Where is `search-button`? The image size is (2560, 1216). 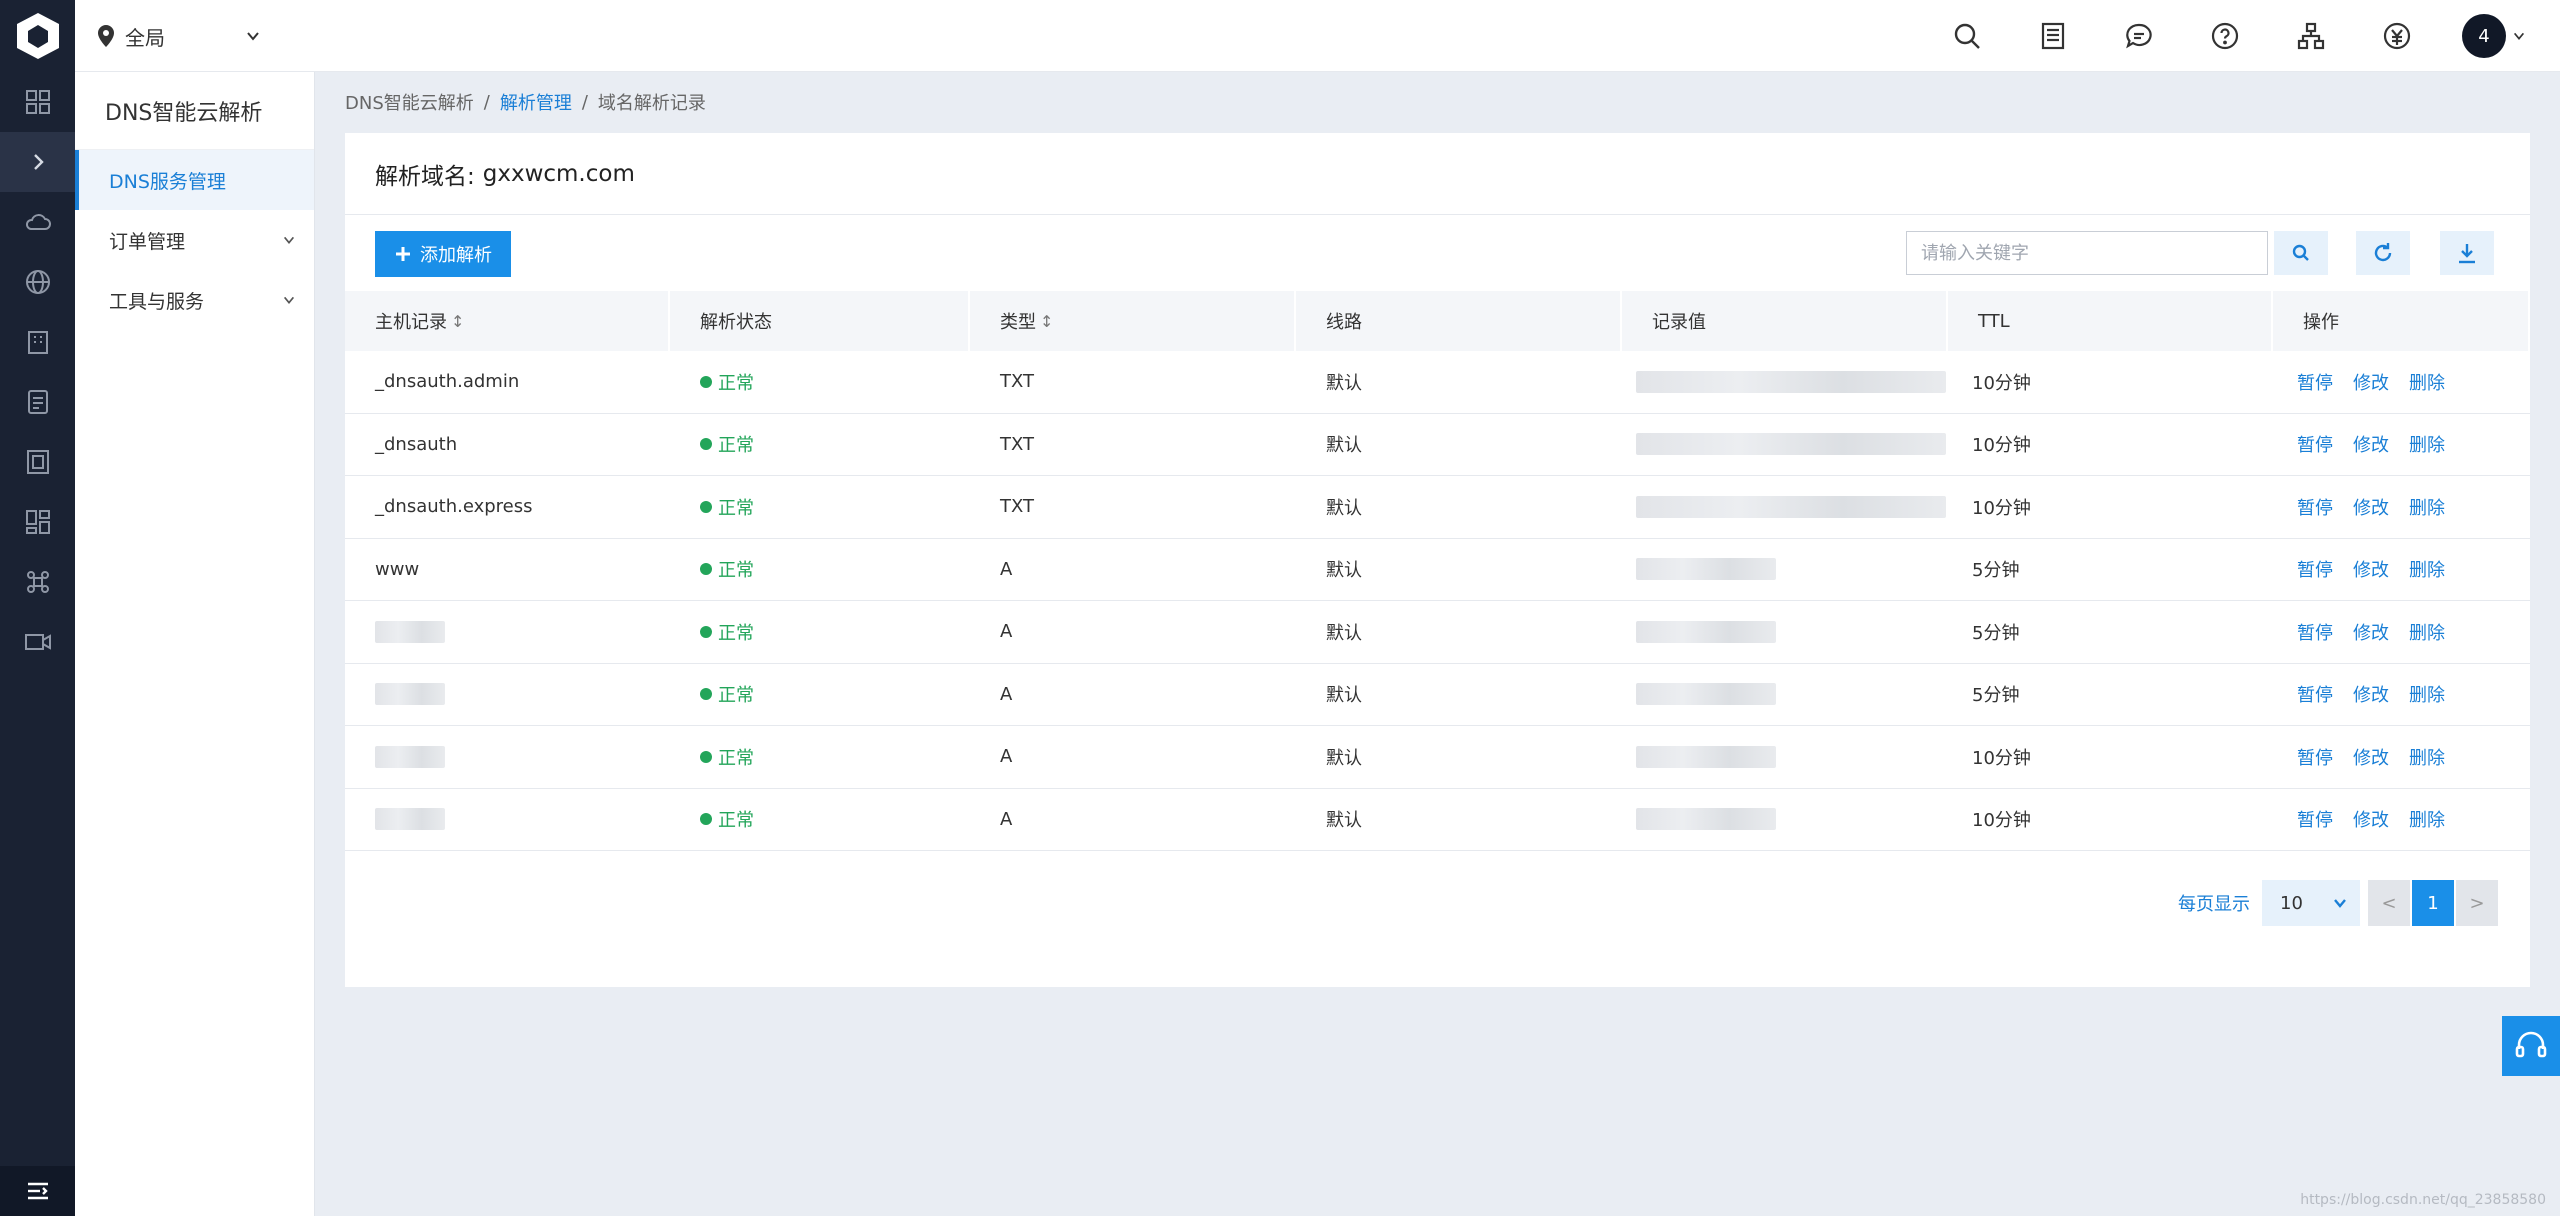 search-button is located at coordinates (2301, 253).